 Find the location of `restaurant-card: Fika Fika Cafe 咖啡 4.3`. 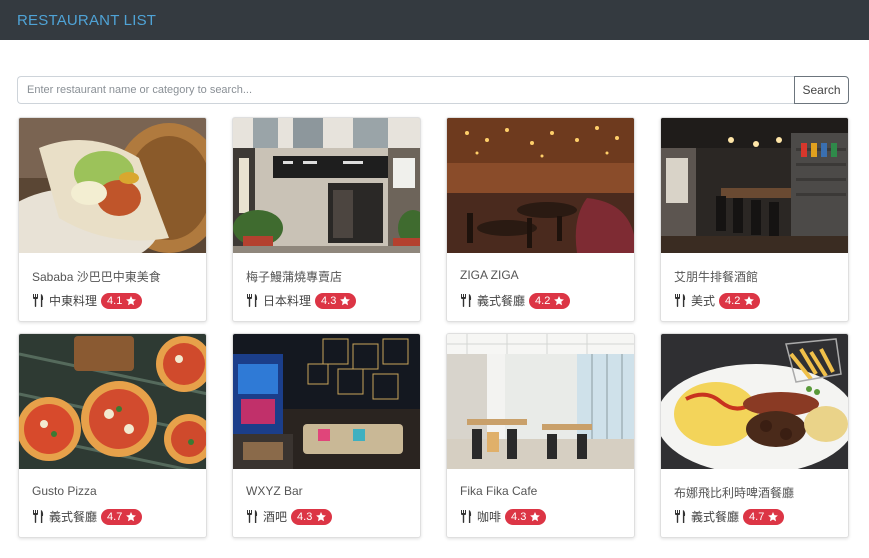

restaurant-card: Fika Fika Cafe 咖啡 4.3 is located at coordinates (540, 435).